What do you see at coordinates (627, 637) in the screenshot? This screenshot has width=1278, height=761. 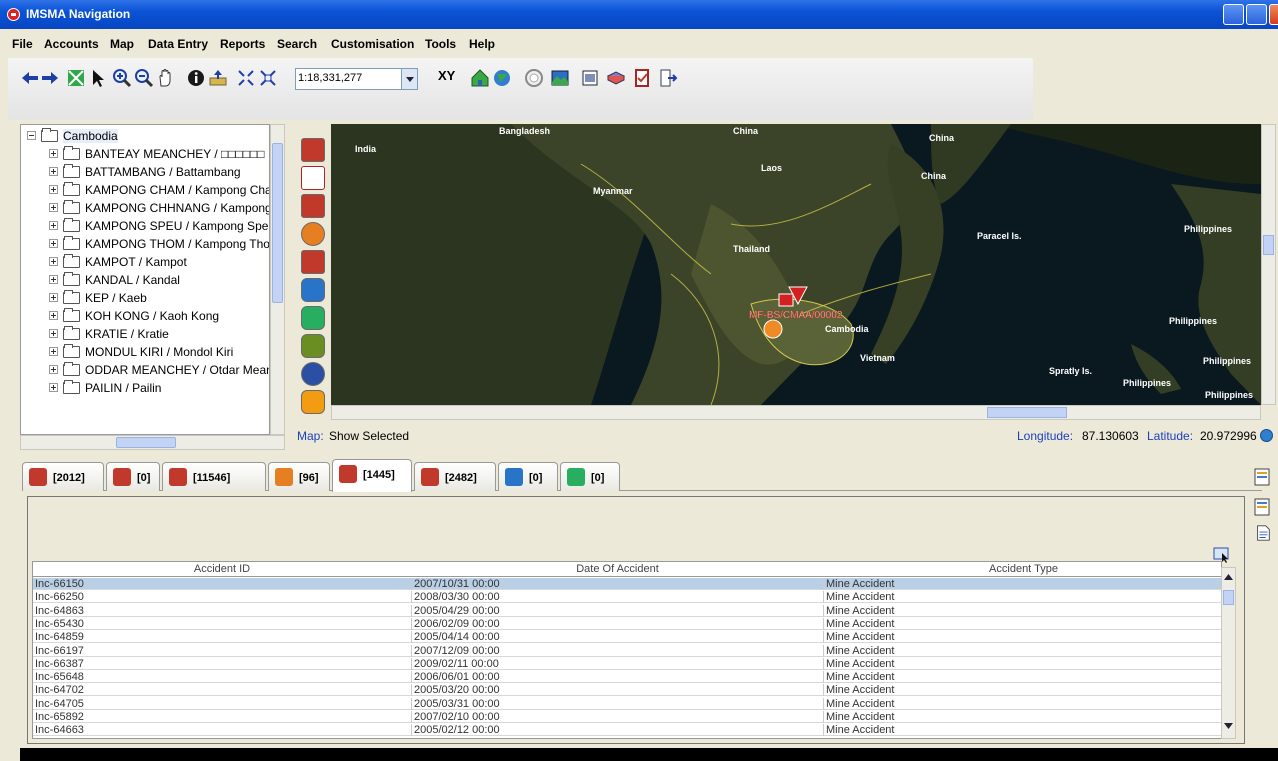 I see `table-row: Inc-64859 2005/04/14 00:00 Mine Accident` at bounding box center [627, 637].